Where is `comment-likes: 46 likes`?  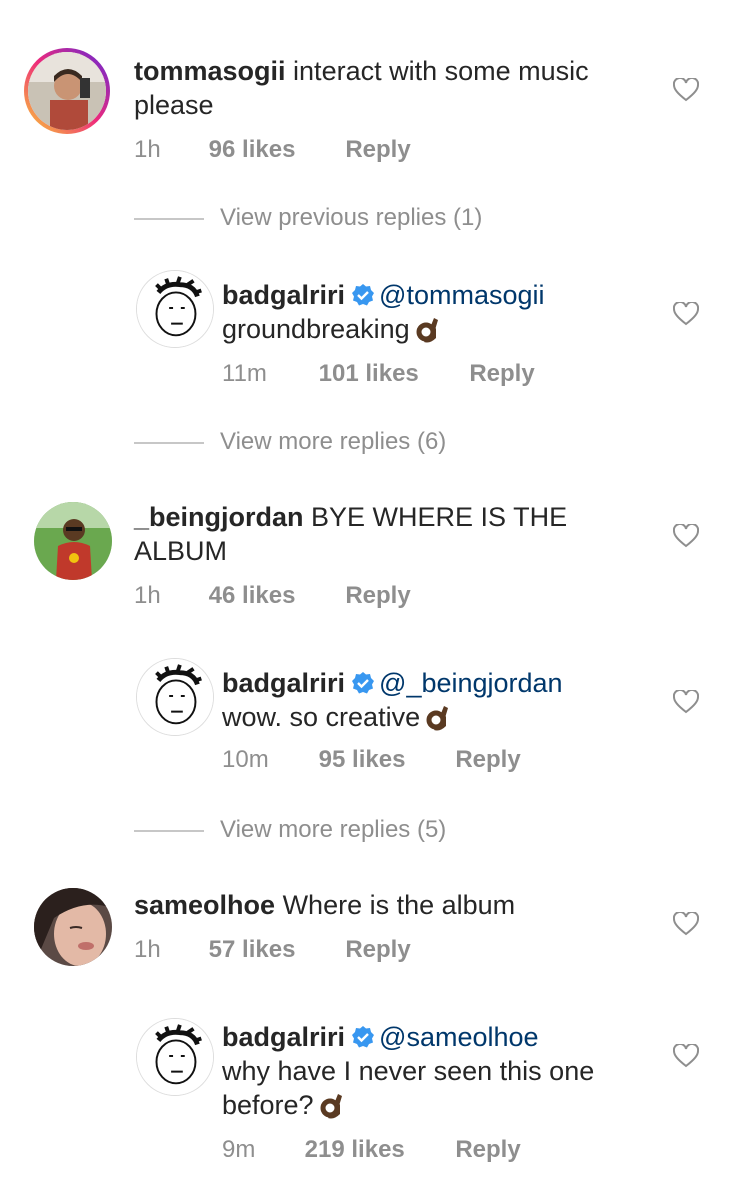
comment-likes: 46 likes is located at coordinates (274, 596).